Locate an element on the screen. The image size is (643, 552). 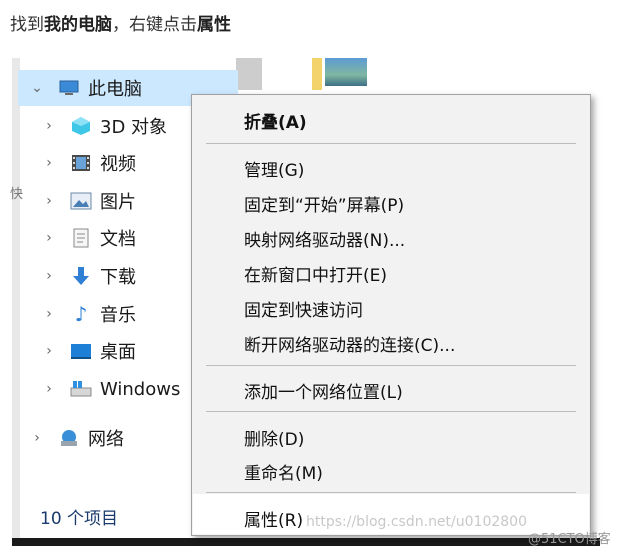
tree-item-label: 3D 对象 is located at coordinates (134, 127).